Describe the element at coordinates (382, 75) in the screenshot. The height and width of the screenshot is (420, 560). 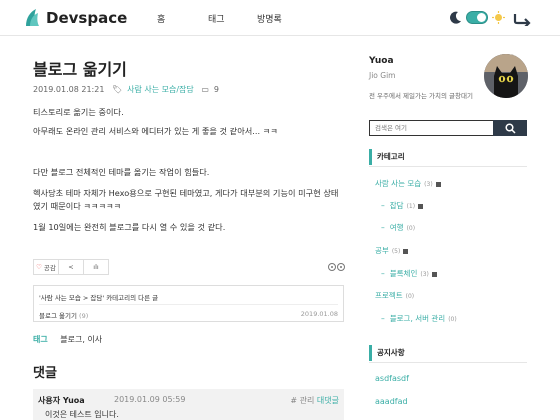
I see `profile-subtitle: Jio Gim` at that location.